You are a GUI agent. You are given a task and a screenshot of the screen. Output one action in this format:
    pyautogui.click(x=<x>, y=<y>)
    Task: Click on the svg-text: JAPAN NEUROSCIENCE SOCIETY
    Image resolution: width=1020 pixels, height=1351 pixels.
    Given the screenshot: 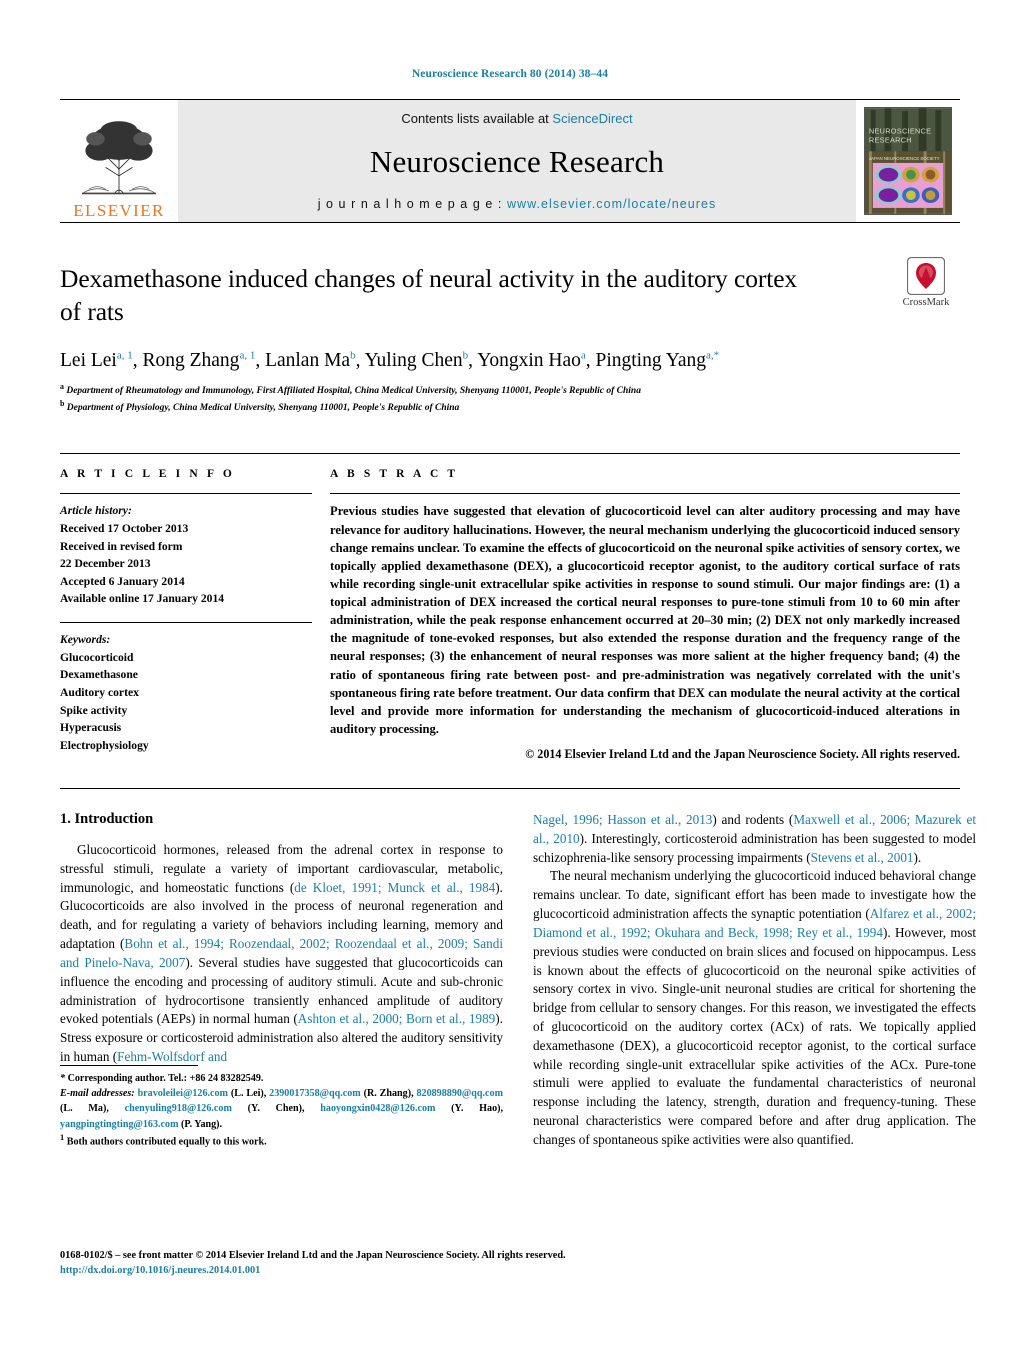 What is the action you would take?
    pyautogui.click(x=904, y=158)
    